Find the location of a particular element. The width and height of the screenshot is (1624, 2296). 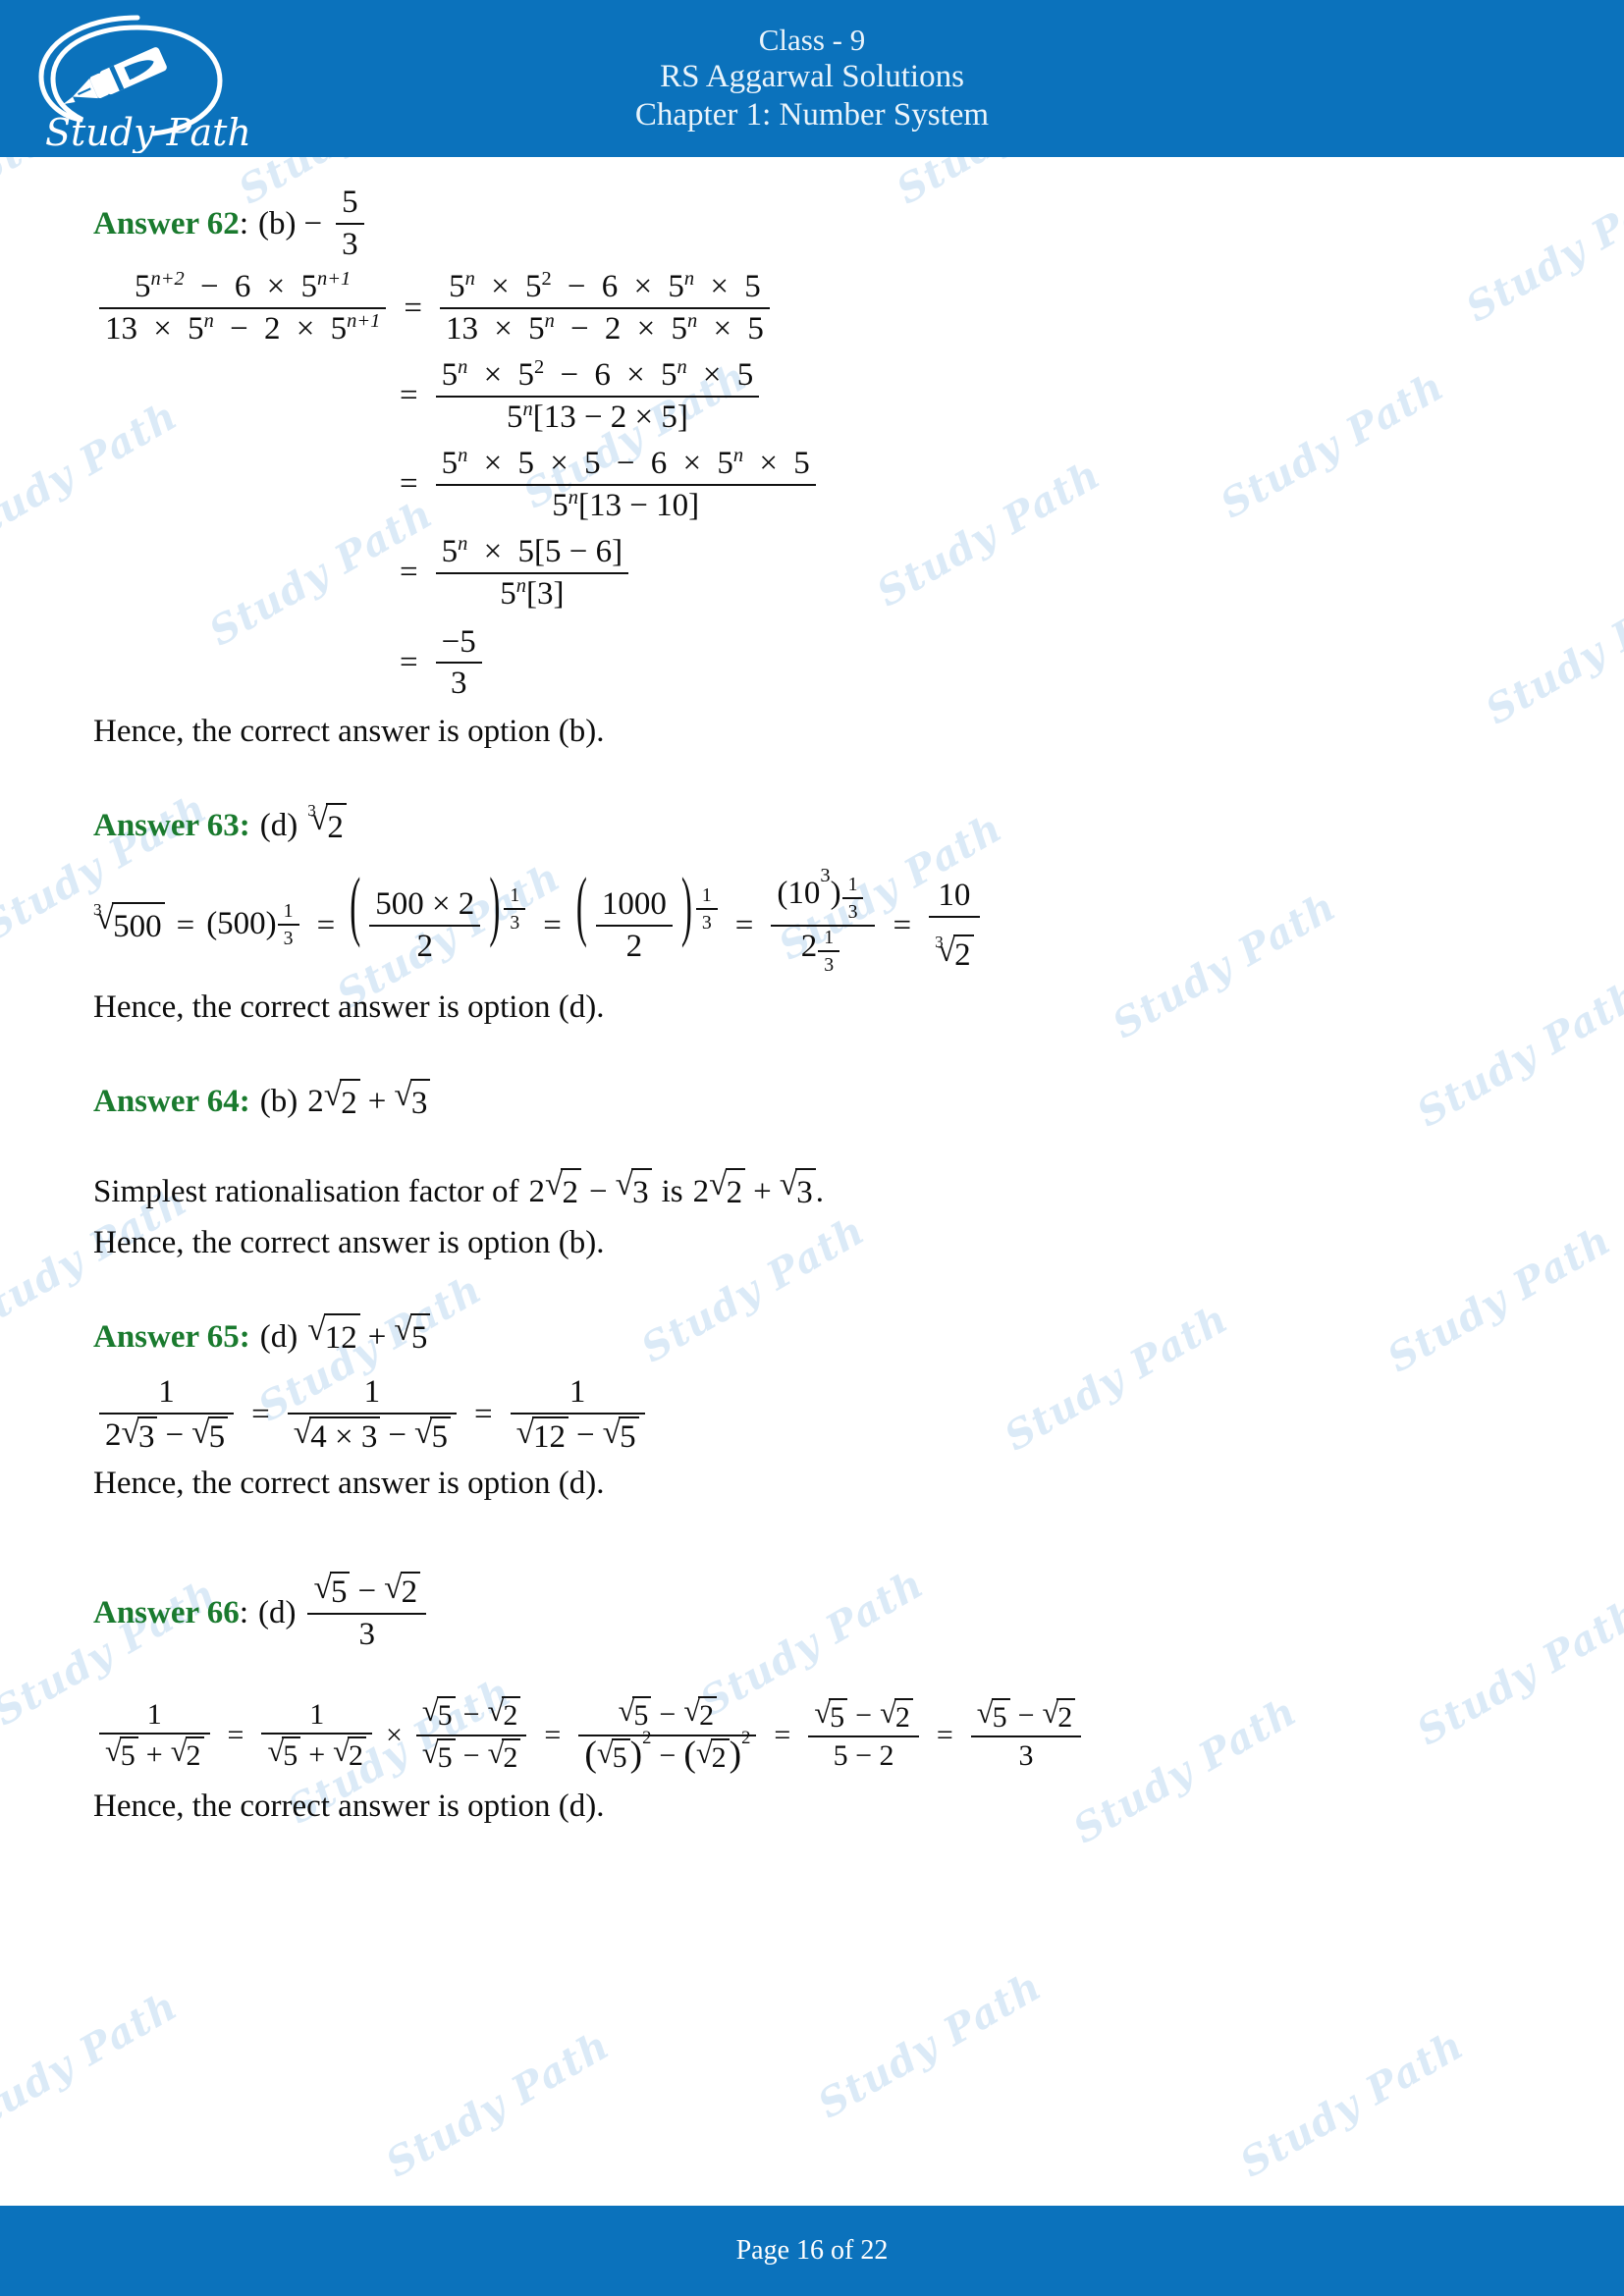

inner-fraction: 1000 2 is located at coordinates (634, 925).